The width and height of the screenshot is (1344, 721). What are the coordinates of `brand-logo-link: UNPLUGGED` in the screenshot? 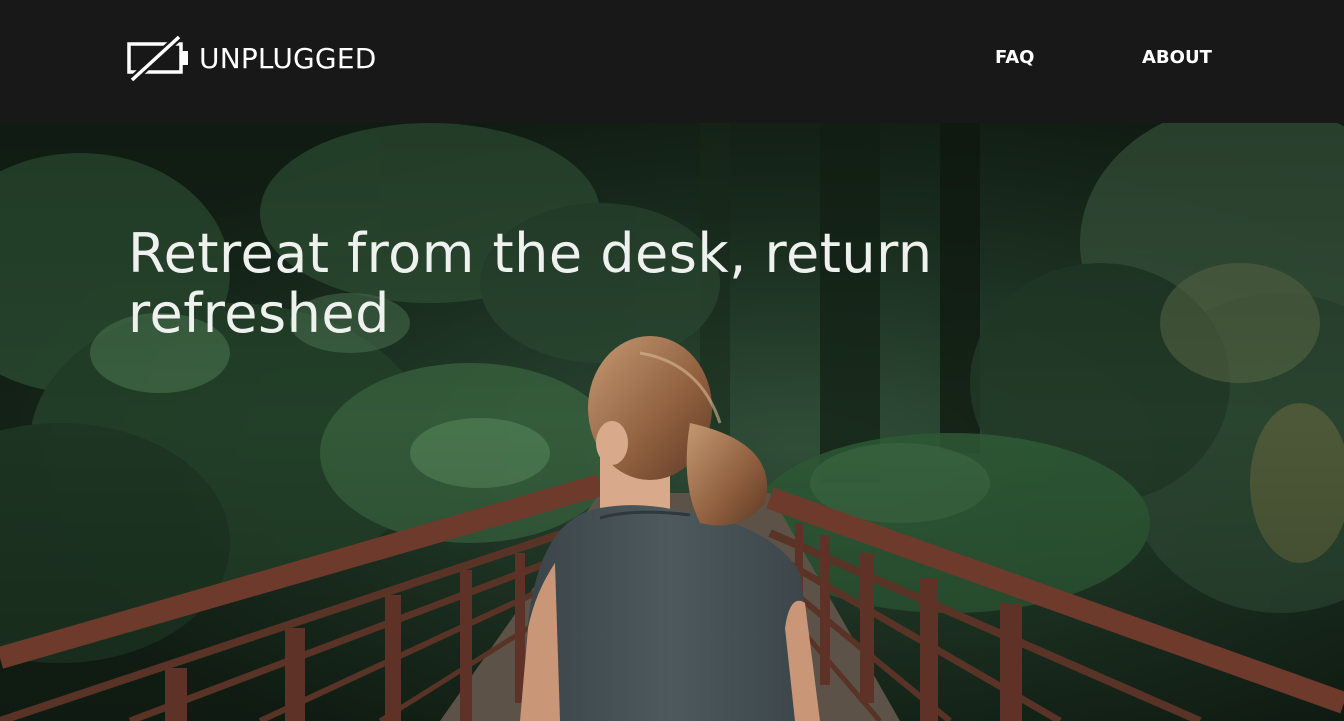 It's located at (251, 59).